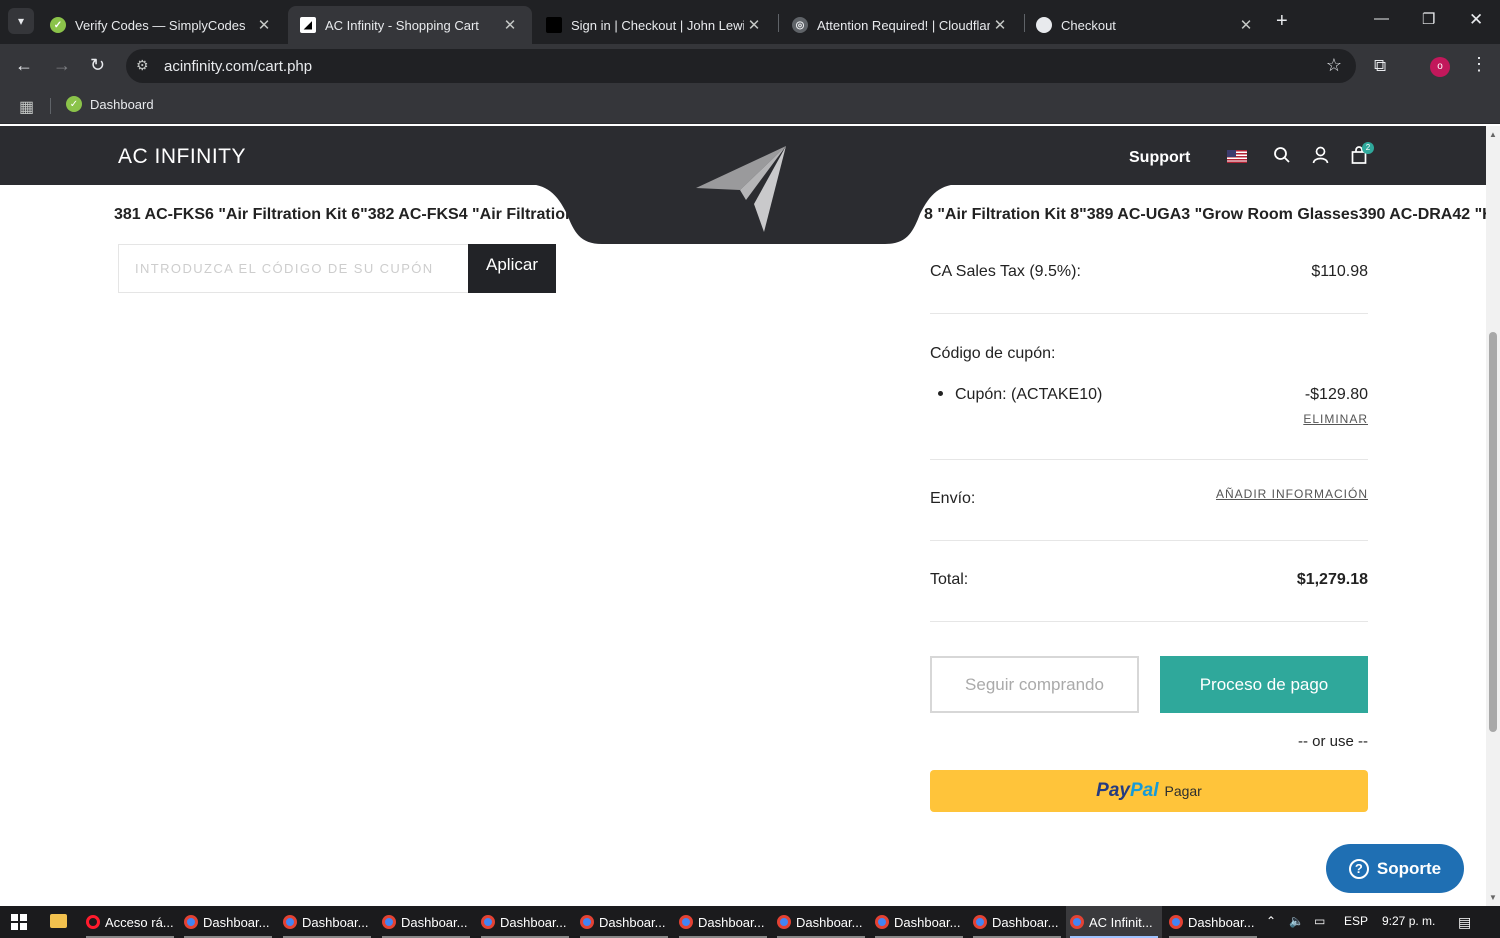 The image size is (1500, 938). What do you see at coordinates (1380, 66) in the screenshot?
I see `extensions-icon: ⧉` at bounding box center [1380, 66].